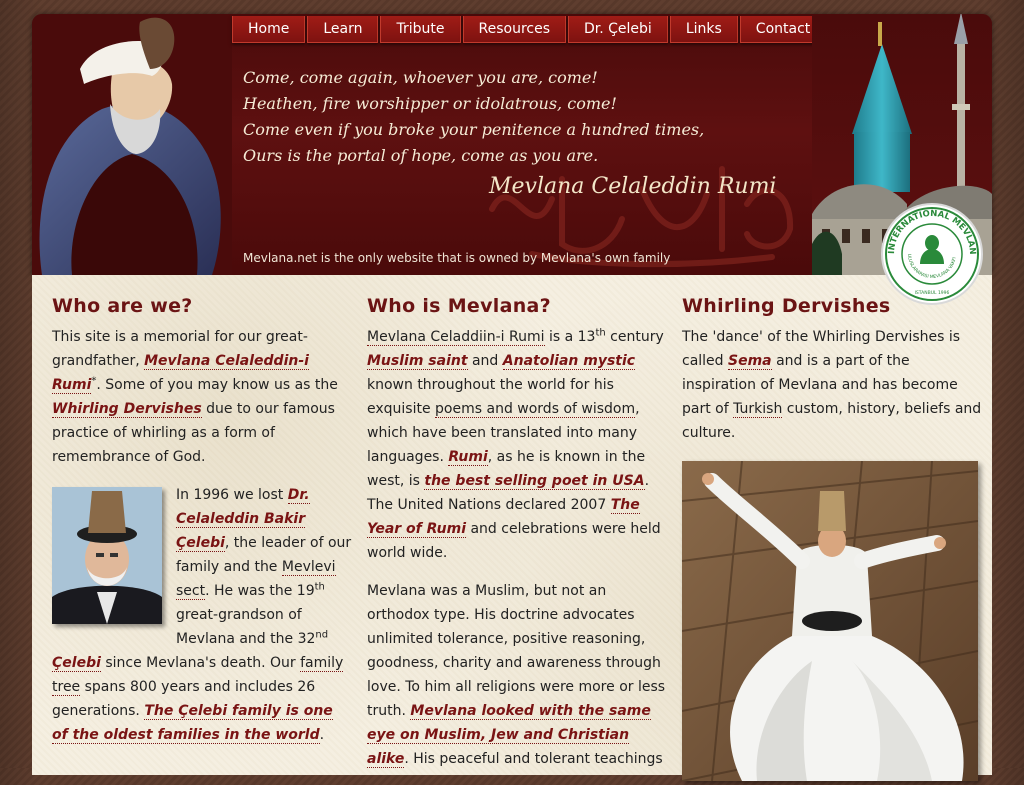 The height and width of the screenshot is (785, 1024). What do you see at coordinates (107, 555) in the screenshot?
I see `dr-celebi-photo` at bounding box center [107, 555].